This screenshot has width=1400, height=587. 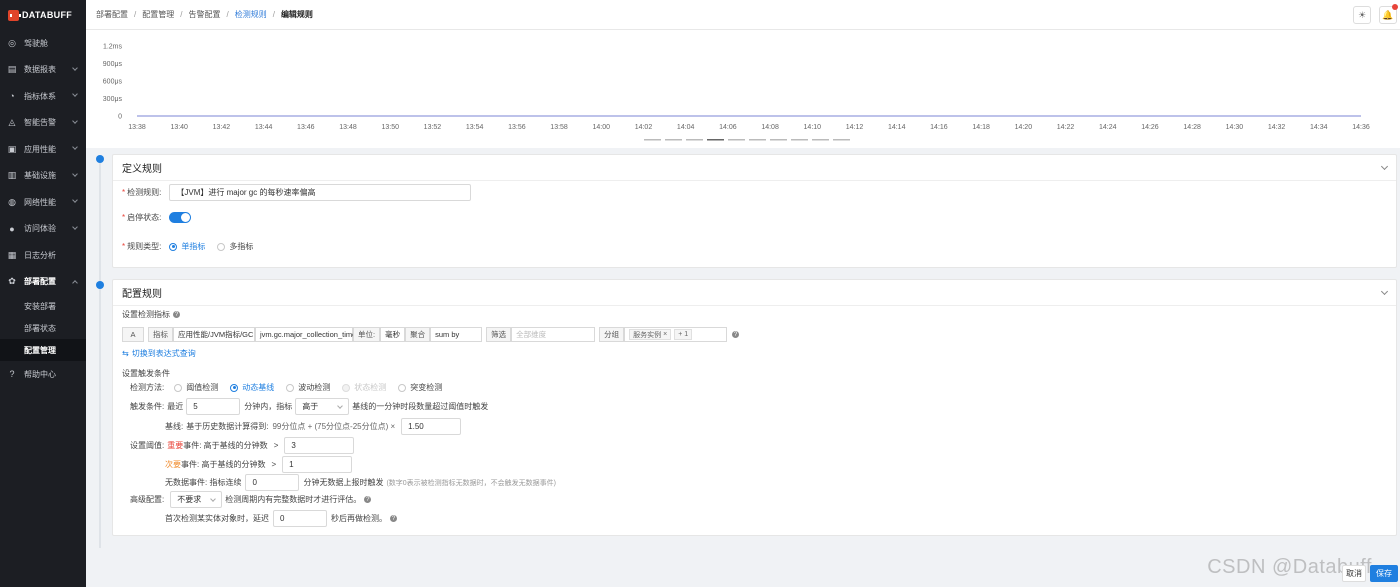 I want to click on notification-button: 🔔, so click(x=1388, y=14).